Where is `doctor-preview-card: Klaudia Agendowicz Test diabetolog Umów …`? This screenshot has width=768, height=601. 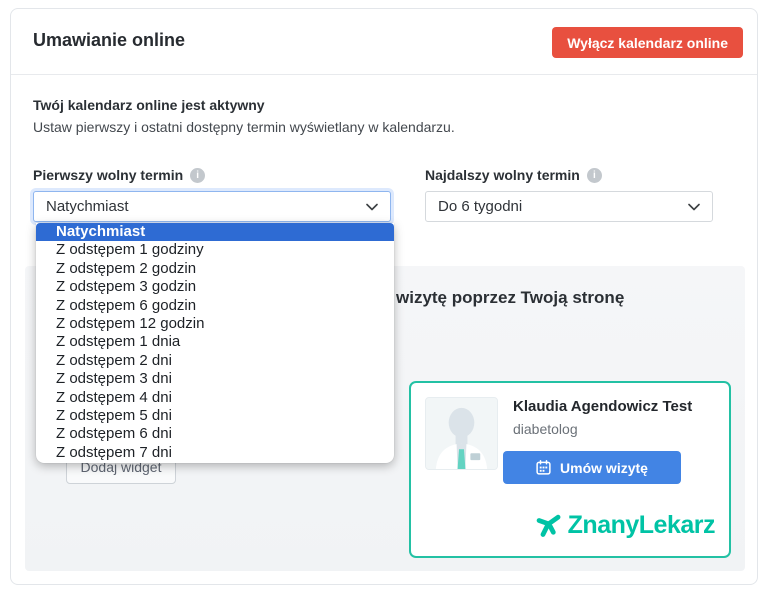 doctor-preview-card: Klaudia Agendowicz Test diabetolog Umów … is located at coordinates (570, 469).